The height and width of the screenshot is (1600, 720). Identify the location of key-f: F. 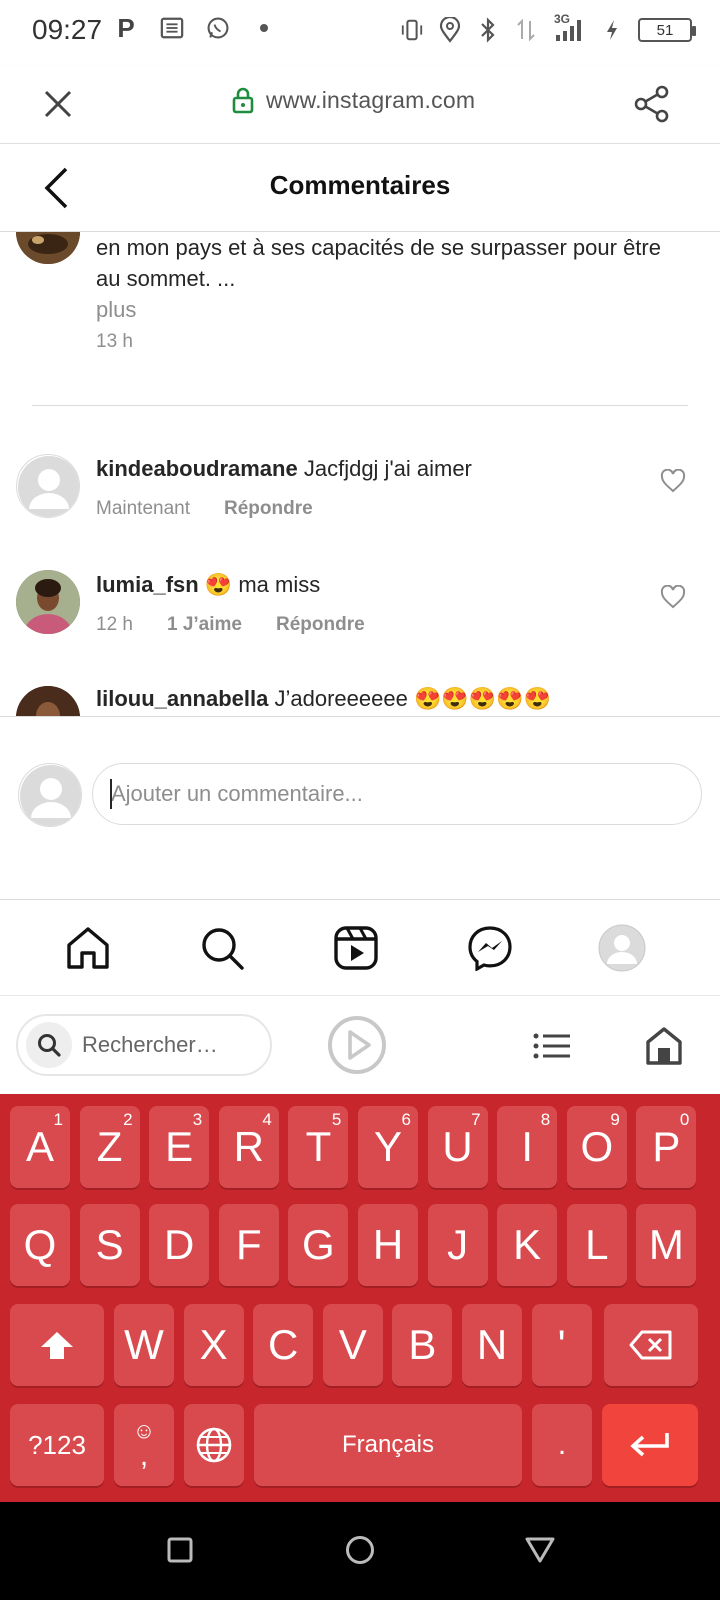
(248, 1245).